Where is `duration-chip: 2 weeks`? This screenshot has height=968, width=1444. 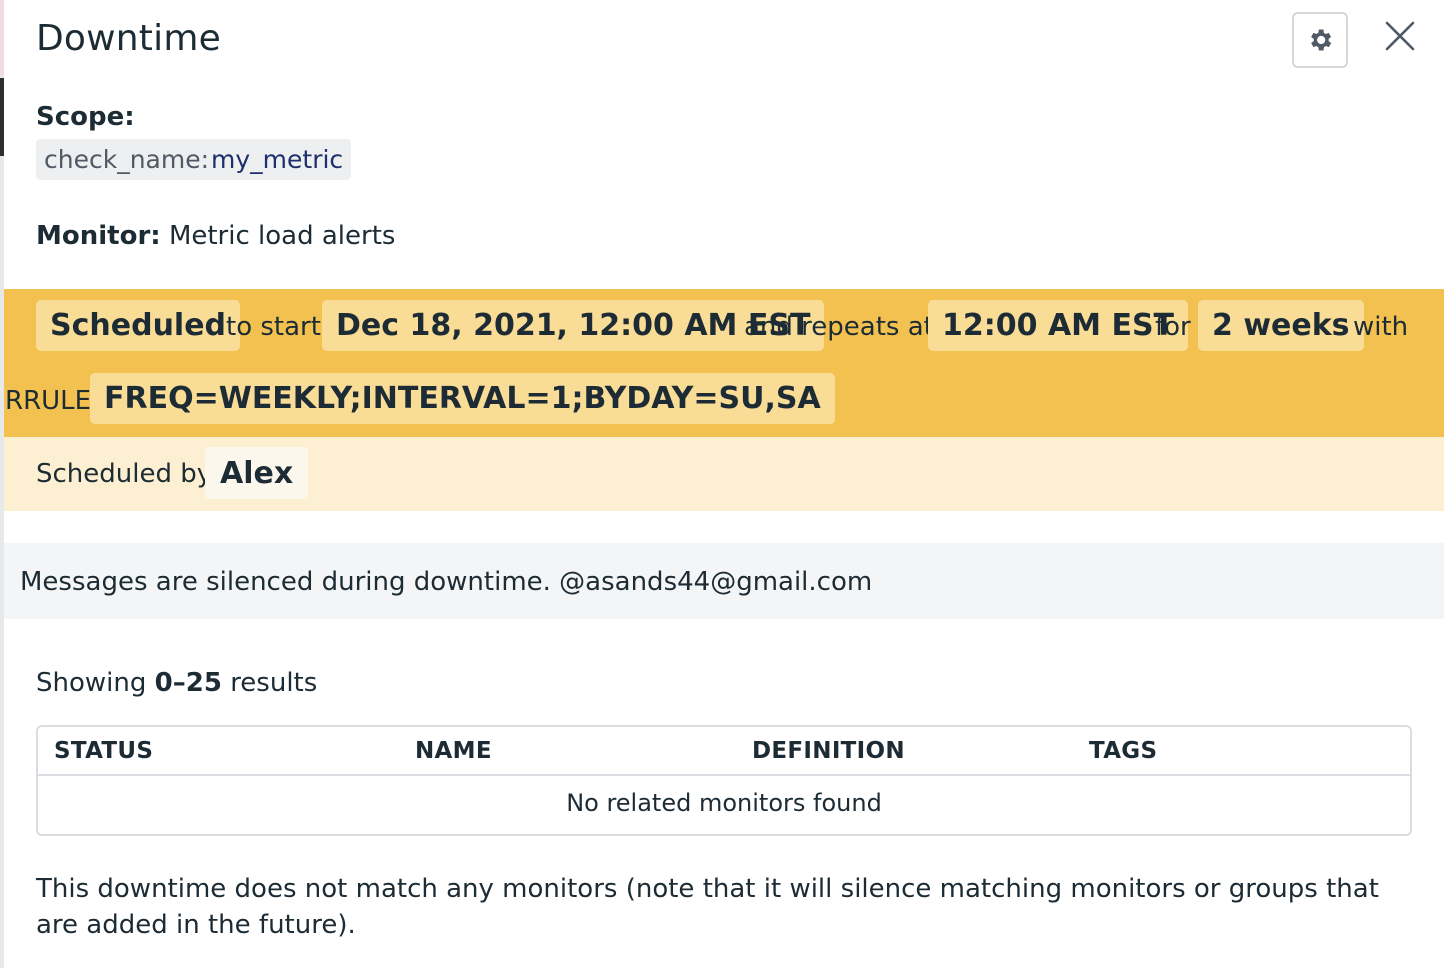
duration-chip: 2 weeks is located at coordinates (1281, 325).